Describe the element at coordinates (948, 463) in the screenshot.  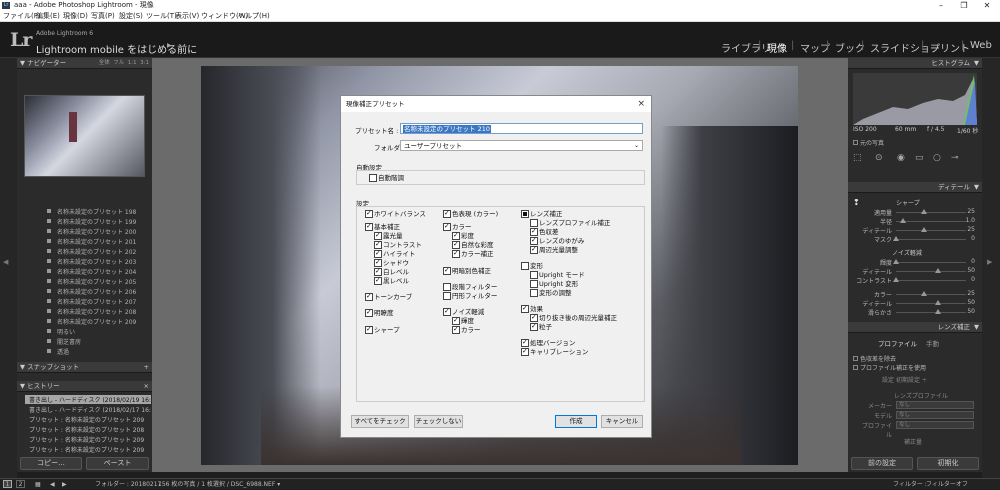
I see `reset-button: 初期化` at that location.